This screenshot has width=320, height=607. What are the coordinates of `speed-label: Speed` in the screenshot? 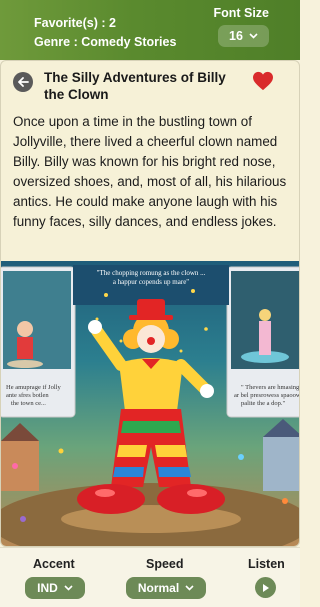 It's located at (165, 564).